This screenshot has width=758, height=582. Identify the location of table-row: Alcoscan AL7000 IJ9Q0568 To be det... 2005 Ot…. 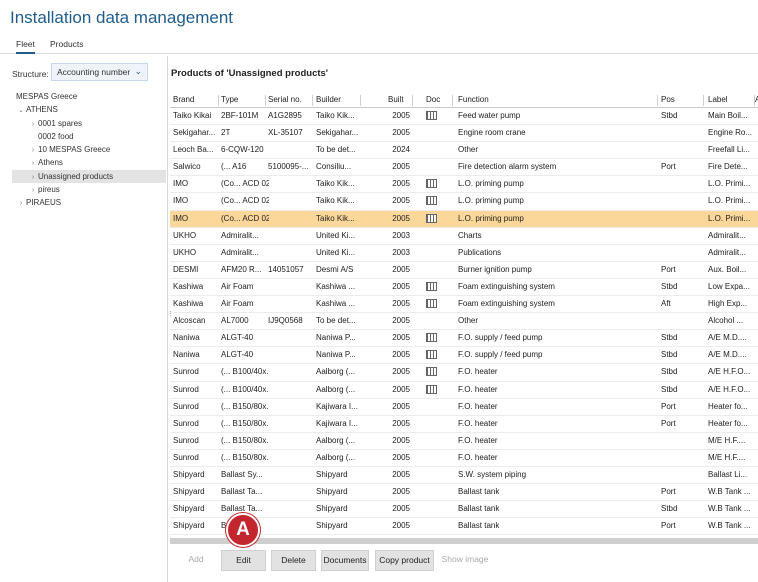
(464, 322).